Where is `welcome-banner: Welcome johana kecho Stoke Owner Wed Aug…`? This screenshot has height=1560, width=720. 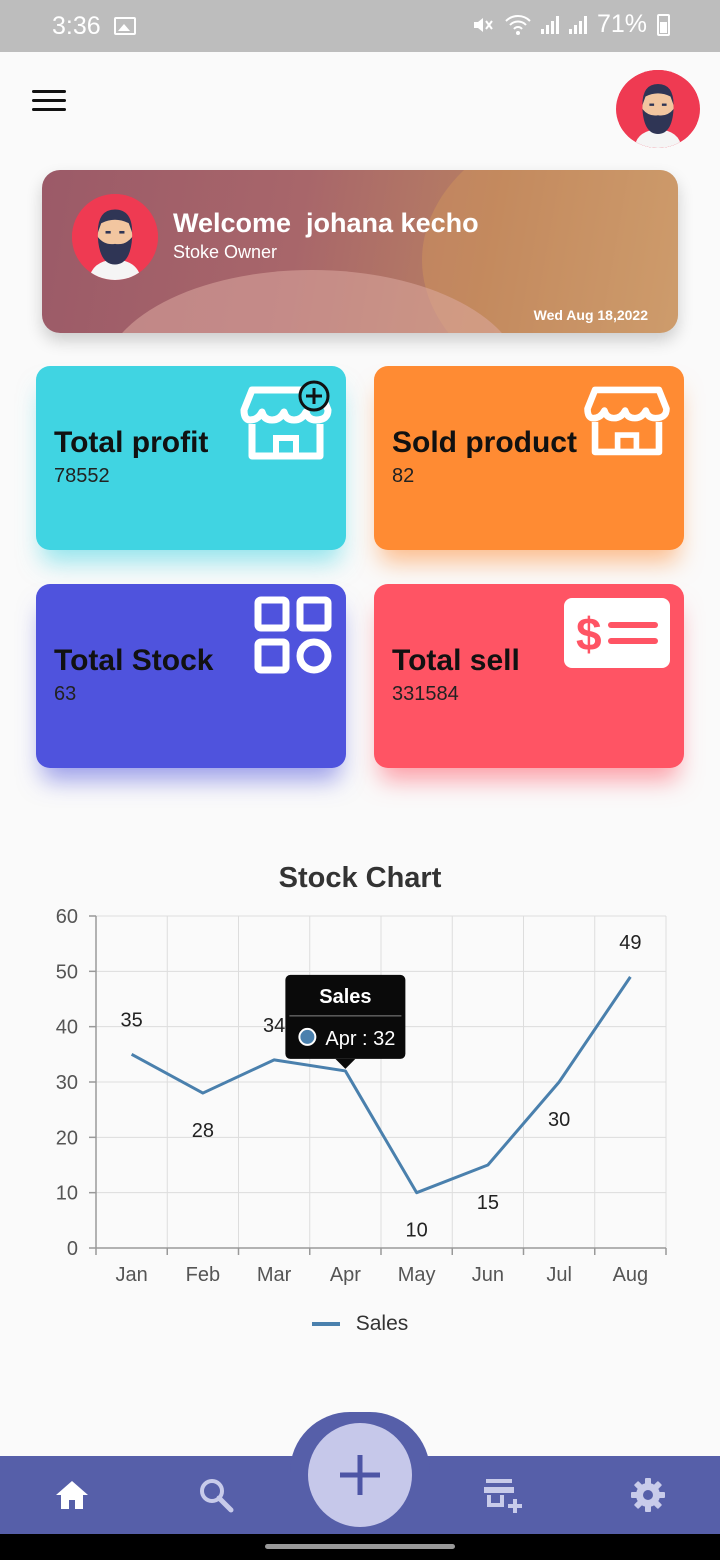
welcome-banner: Welcome johana kecho Stoke Owner Wed Aug… is located at coordinates (360, 251).